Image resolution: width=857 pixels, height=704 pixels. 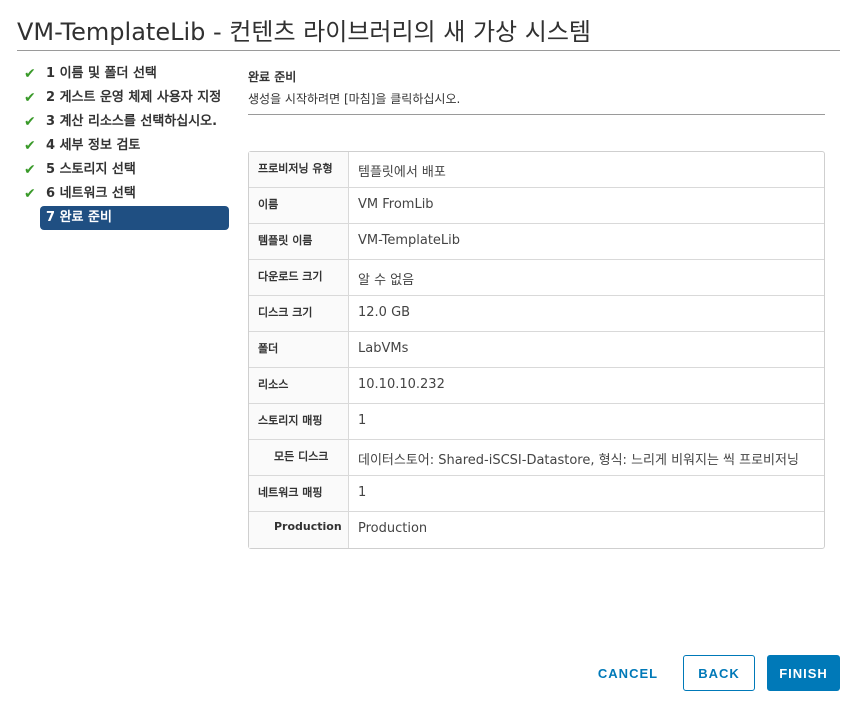 I want to click on table-row: 스토리지 매핑 1, so click(x=536, y=422).